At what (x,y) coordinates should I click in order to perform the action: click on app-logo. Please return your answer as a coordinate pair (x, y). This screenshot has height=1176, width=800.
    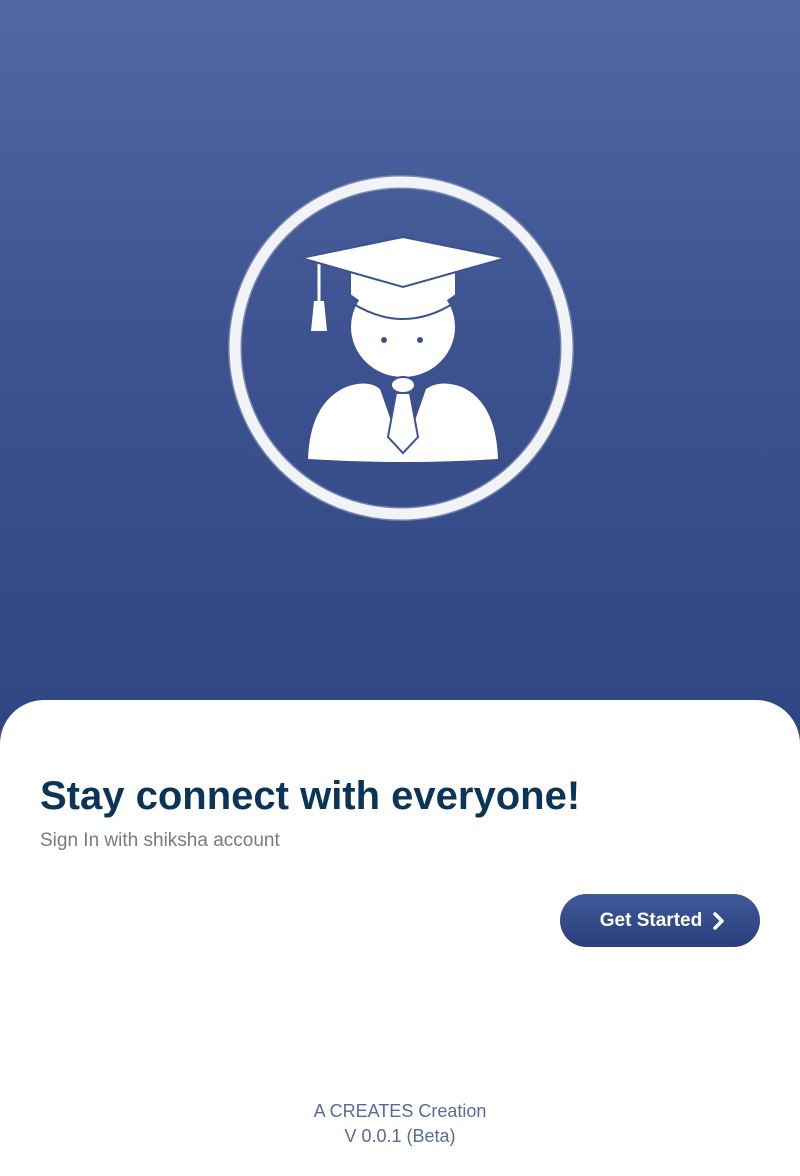
    Looking at the image, I should click on (401, 348).